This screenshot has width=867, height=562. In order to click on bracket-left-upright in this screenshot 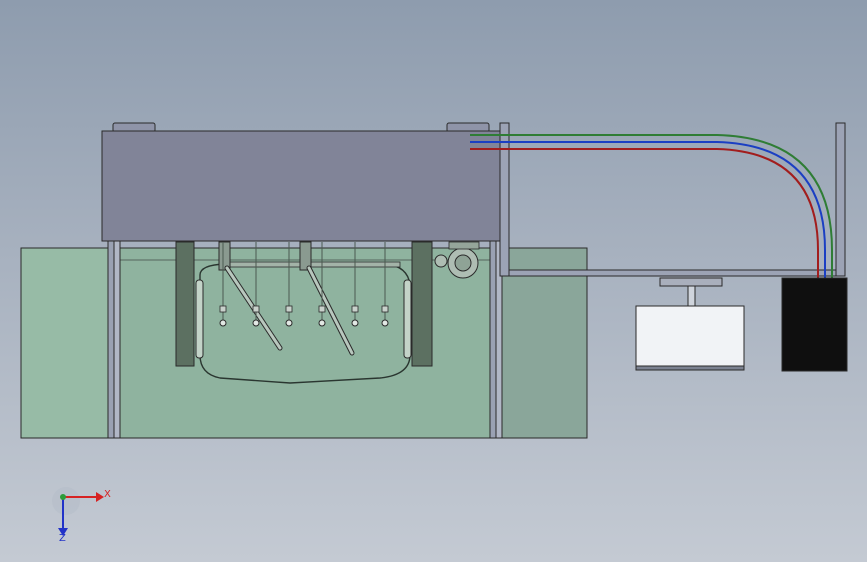, I will do `click(504, 199)`.